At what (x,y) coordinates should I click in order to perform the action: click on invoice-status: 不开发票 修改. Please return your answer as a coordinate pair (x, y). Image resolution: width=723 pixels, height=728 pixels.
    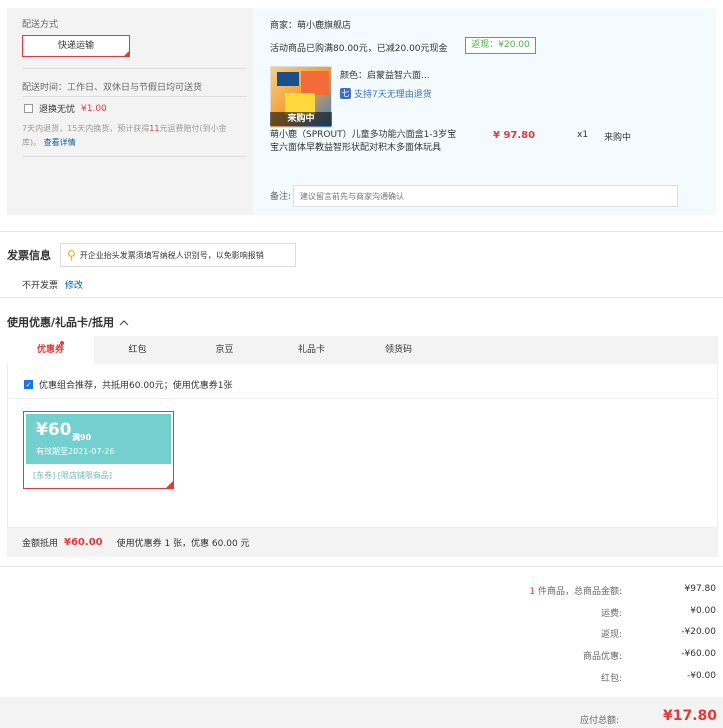
    Looking at the image, I should click on (52, 286).